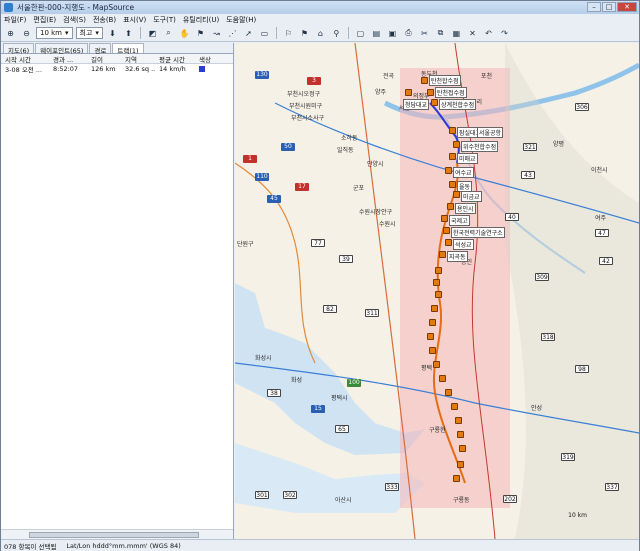 The width and height of the screenshot is (640, 551). What do you see at coordinates (138, 59) in the screenshot?
I see `col-area: 지역` at bounding box center [138, 59].